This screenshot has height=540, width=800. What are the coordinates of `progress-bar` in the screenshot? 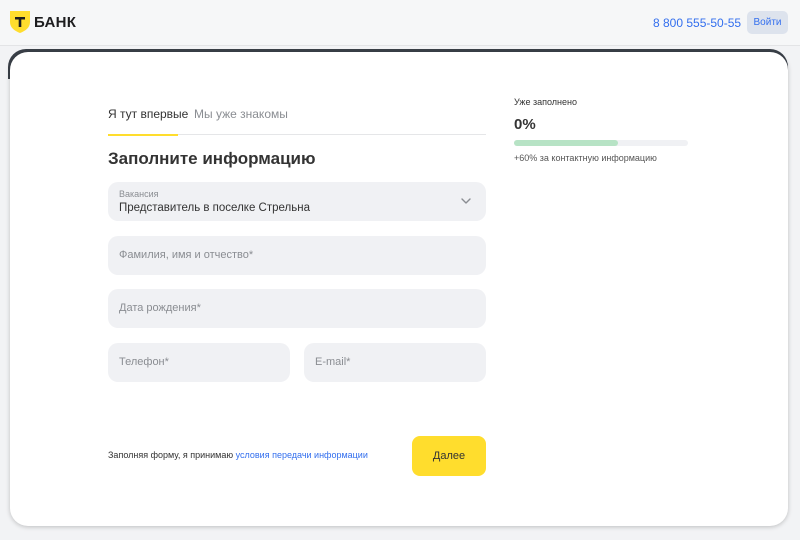 It's located at (601, 143).